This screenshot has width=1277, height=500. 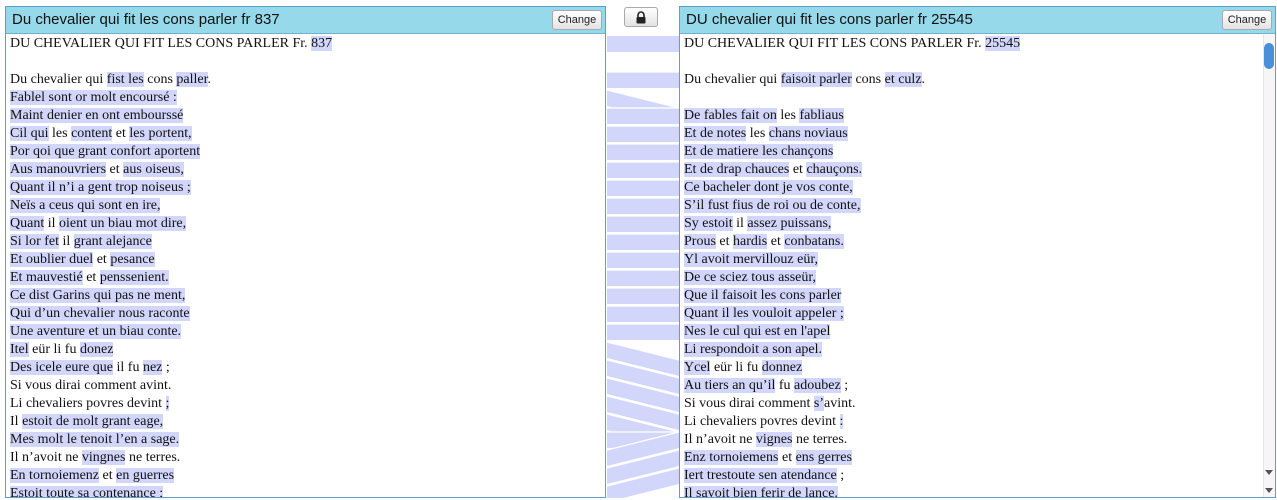 What do you see at coordinates (1003, 43) in the screenshot?
I see `aligned-token: 25545` at bounding box center [1003, 43].